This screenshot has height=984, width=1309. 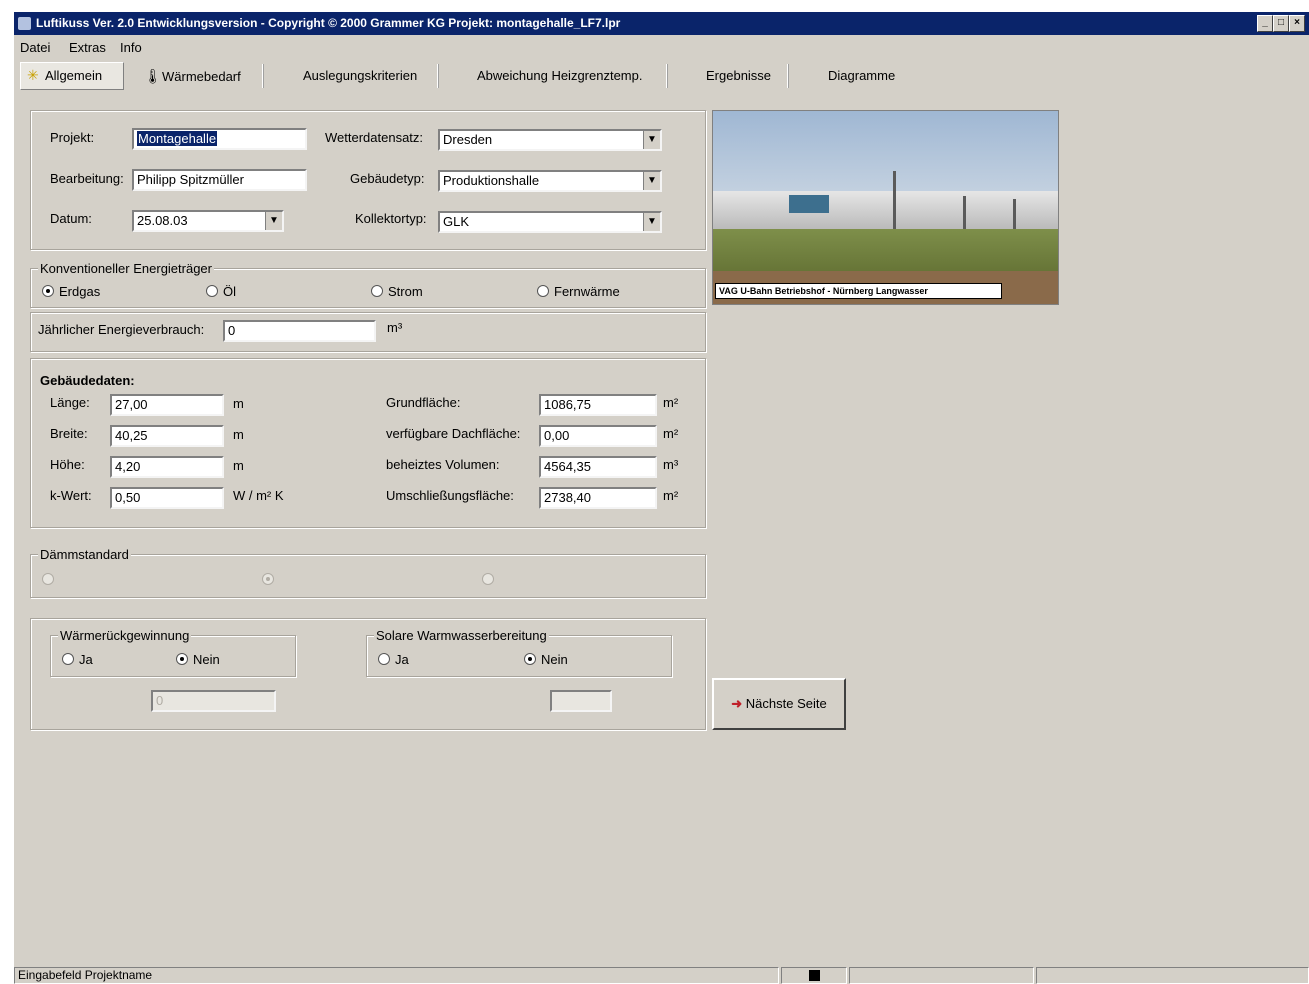 I want to click on tab-label: Auslegungskriterien, so click(x=360, y=75).